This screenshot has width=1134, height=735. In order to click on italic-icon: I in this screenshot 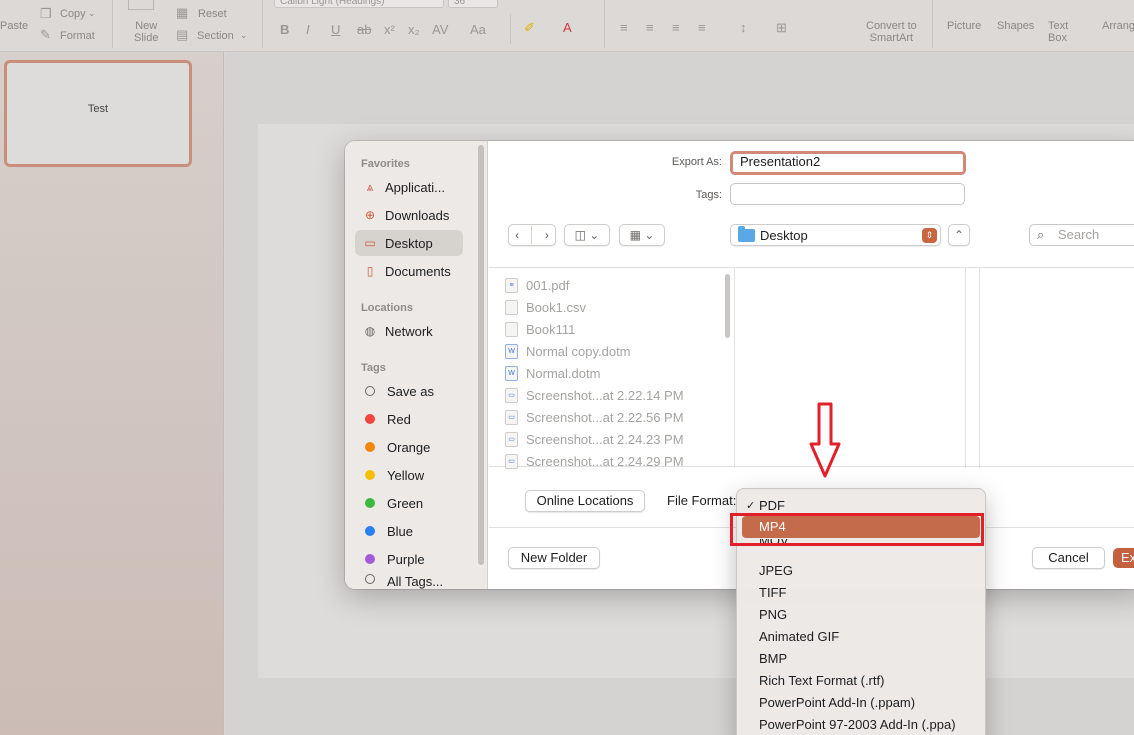, I will do `click(308, 29)`.